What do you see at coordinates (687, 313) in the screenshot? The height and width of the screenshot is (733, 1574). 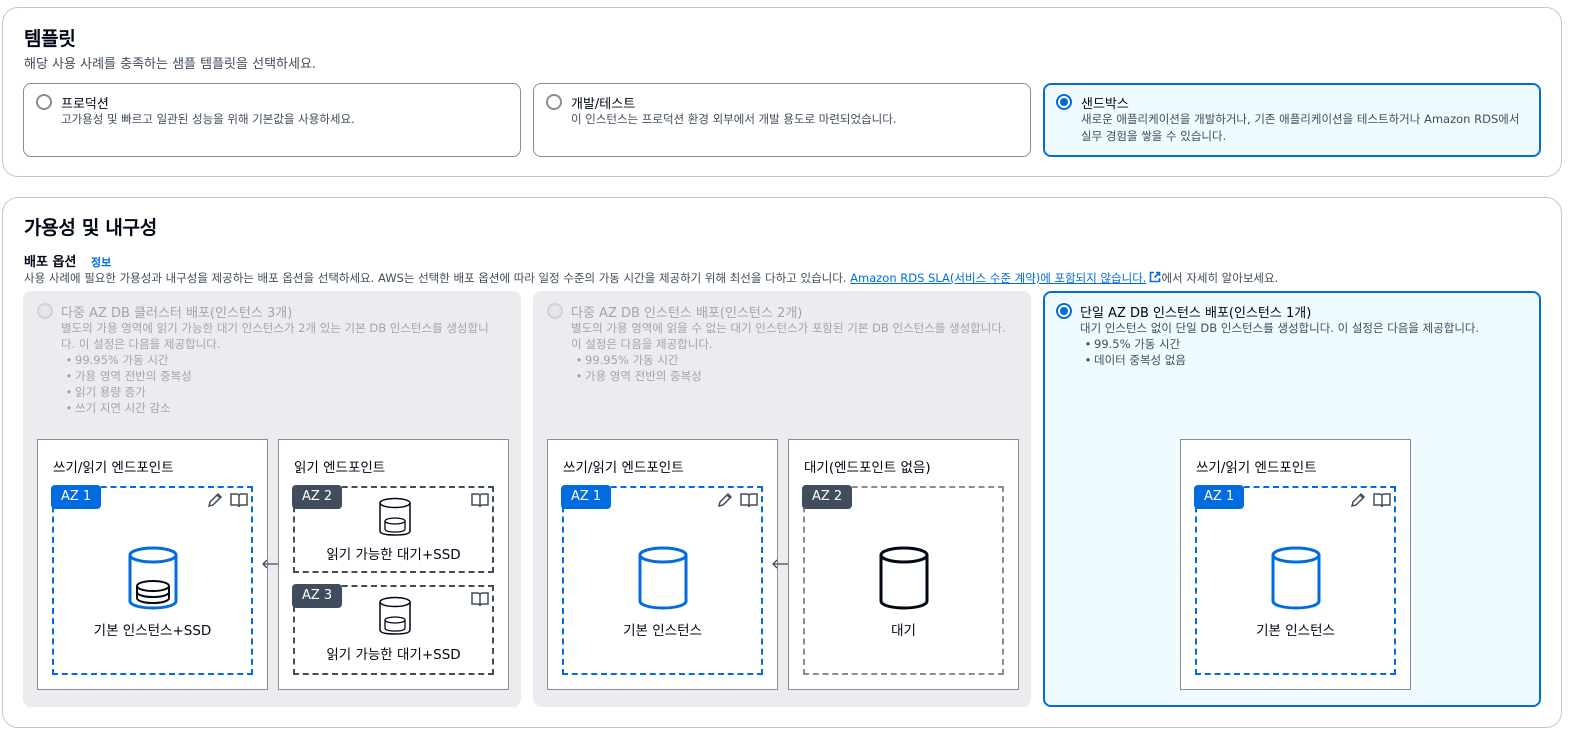 I see `option-title: 다중 AZ DB 인스턴스 배포(인스턴스 2개)` at bounding box center [687, 313].